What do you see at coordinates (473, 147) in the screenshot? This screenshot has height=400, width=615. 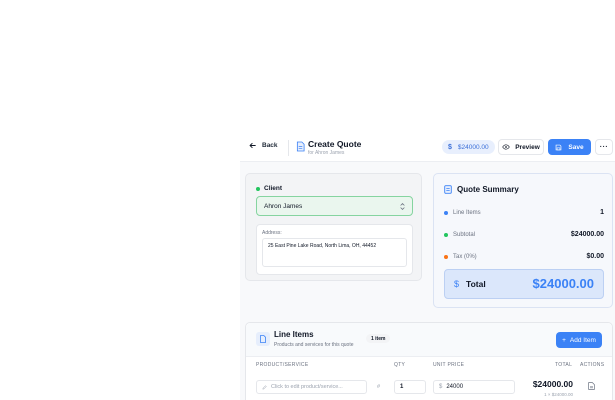 I see `quote-total-value: $24000.00` at bounding box center [473, 147].